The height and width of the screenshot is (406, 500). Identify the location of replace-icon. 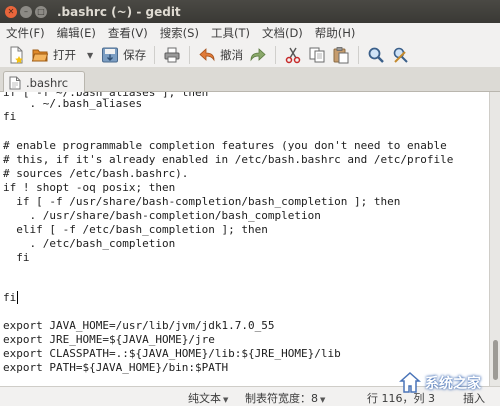
(400, 55).